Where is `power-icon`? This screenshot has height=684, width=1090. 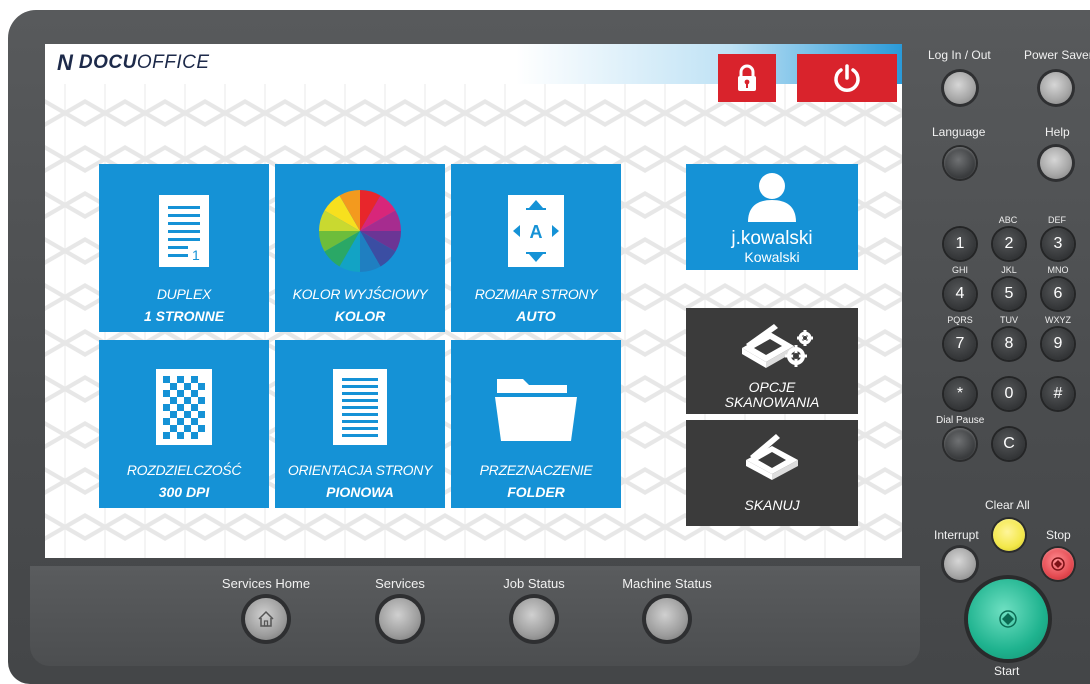
power-icon is located at coordinates (847, 78).